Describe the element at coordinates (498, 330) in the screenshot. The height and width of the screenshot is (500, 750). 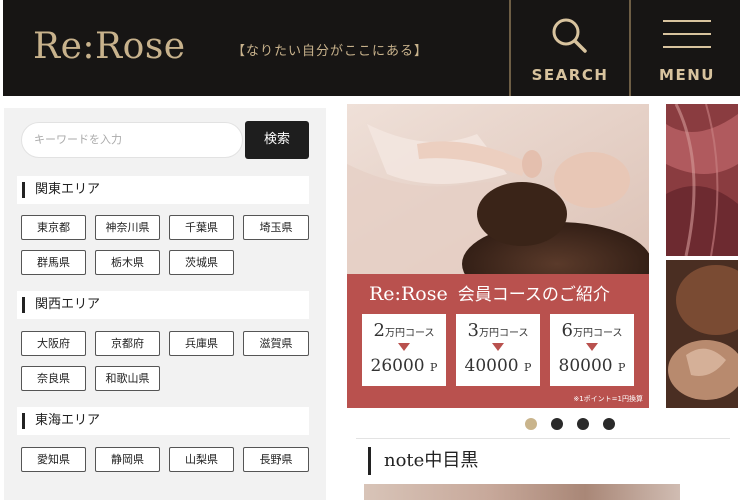
I see `course-name: 3万円コース` at that location.